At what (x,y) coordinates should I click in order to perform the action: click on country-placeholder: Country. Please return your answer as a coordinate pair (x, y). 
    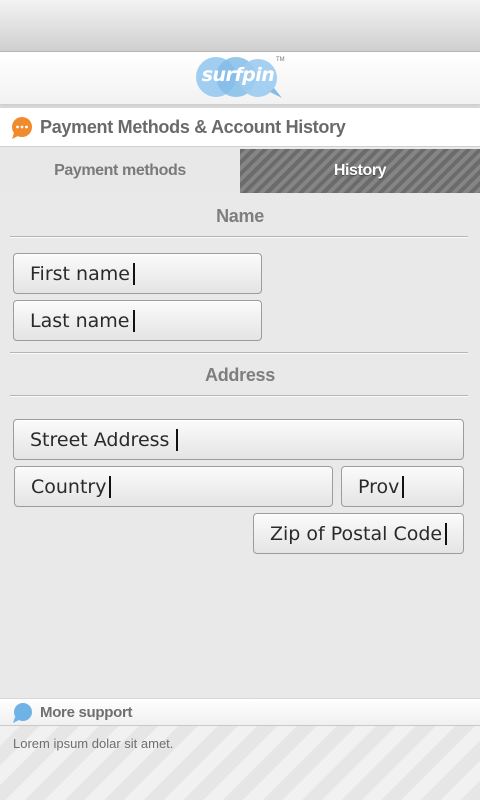
    Looking at the image, I should click on (69, 486).